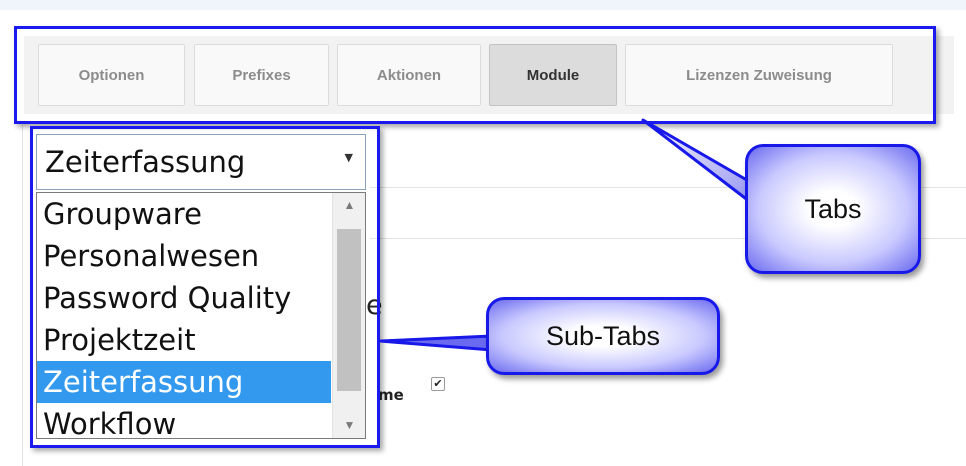 The width and height of the screenshot is (966, 466). I want to click on subtabs-callout: Sub-Tabs, so click(603, 336).